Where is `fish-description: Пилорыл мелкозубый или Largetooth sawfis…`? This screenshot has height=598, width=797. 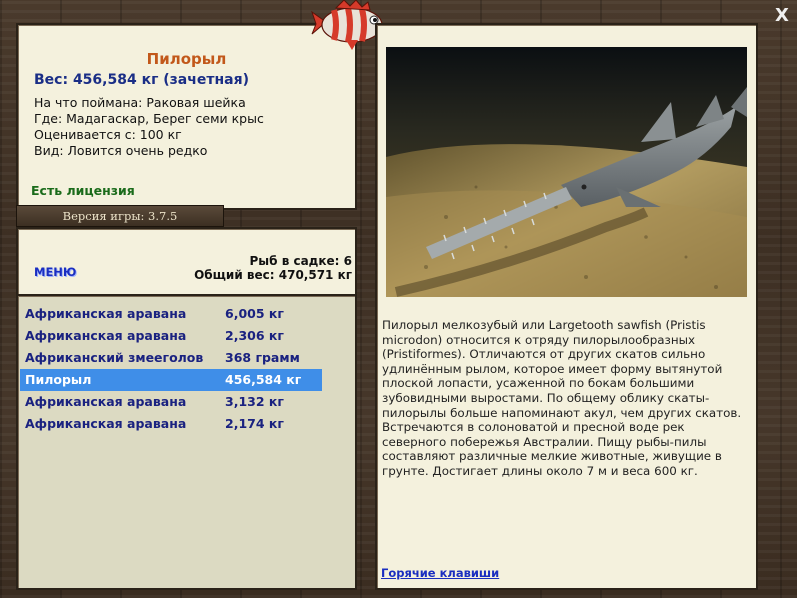 fish-description: Пилорыл мелкозубый или Largetooth sawfis… is located at coordinates (562, 398).